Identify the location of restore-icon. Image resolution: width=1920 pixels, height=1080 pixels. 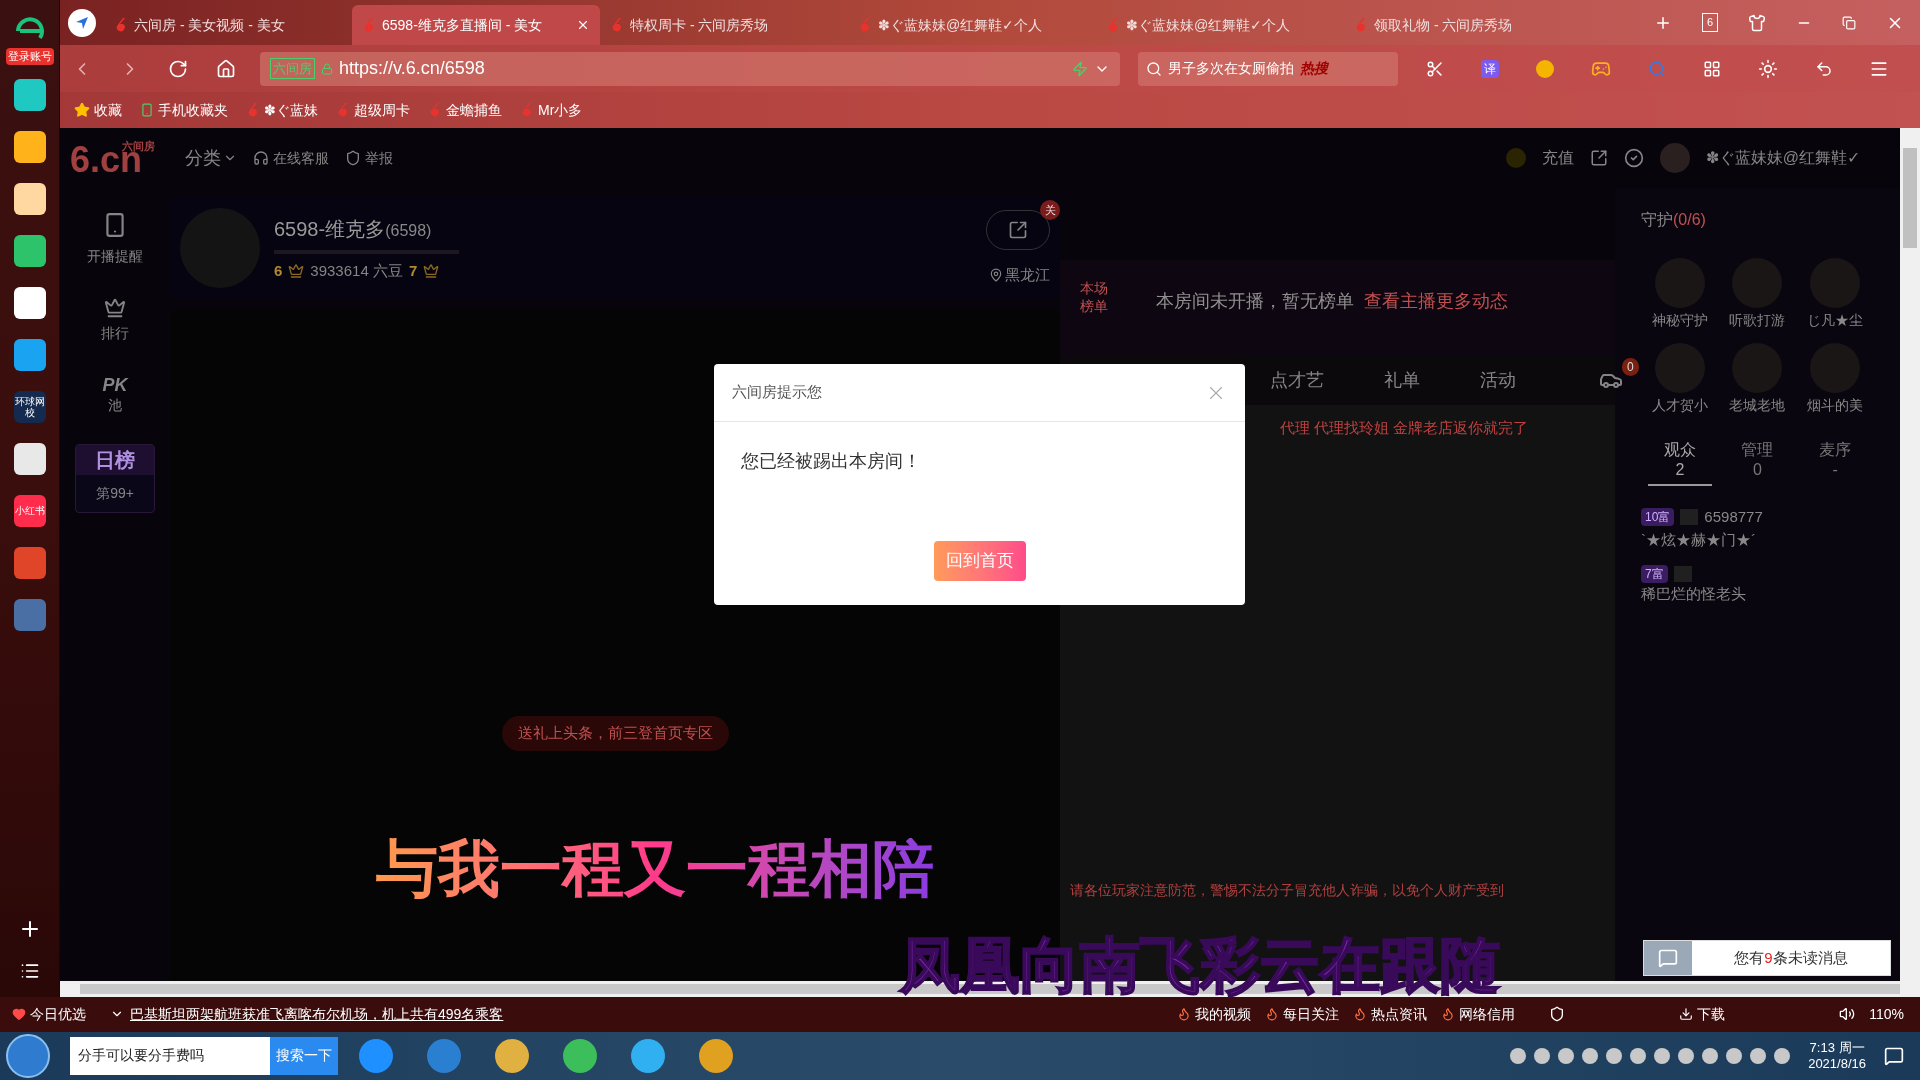
(1849, 22).